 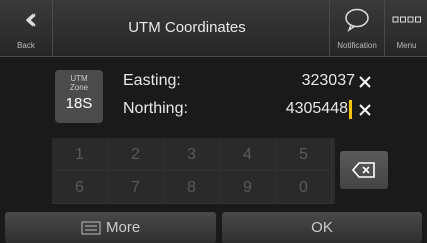 I want to click on notification-button: Notification, so click(x=356, y=28).